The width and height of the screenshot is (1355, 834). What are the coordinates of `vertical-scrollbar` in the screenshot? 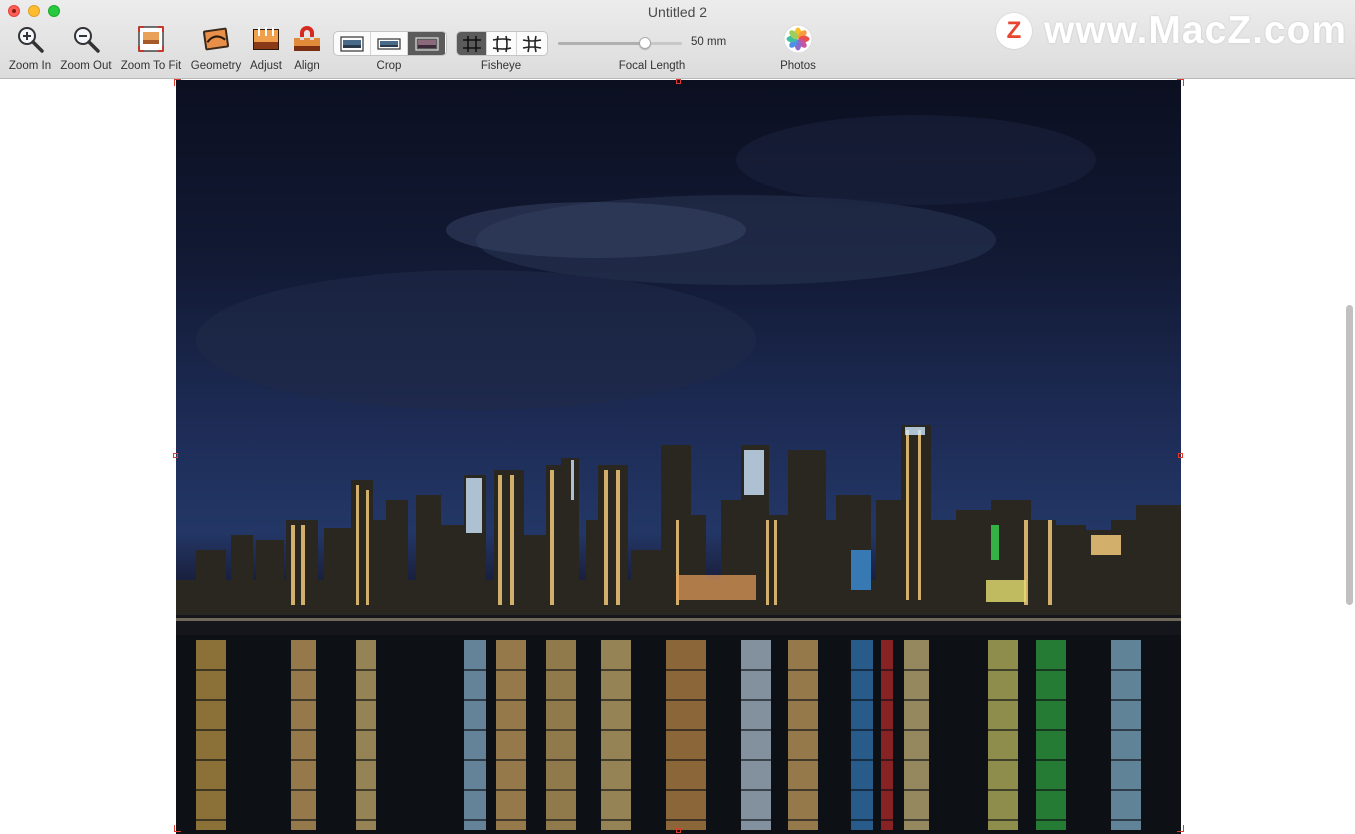 It's located at (1349, 455).